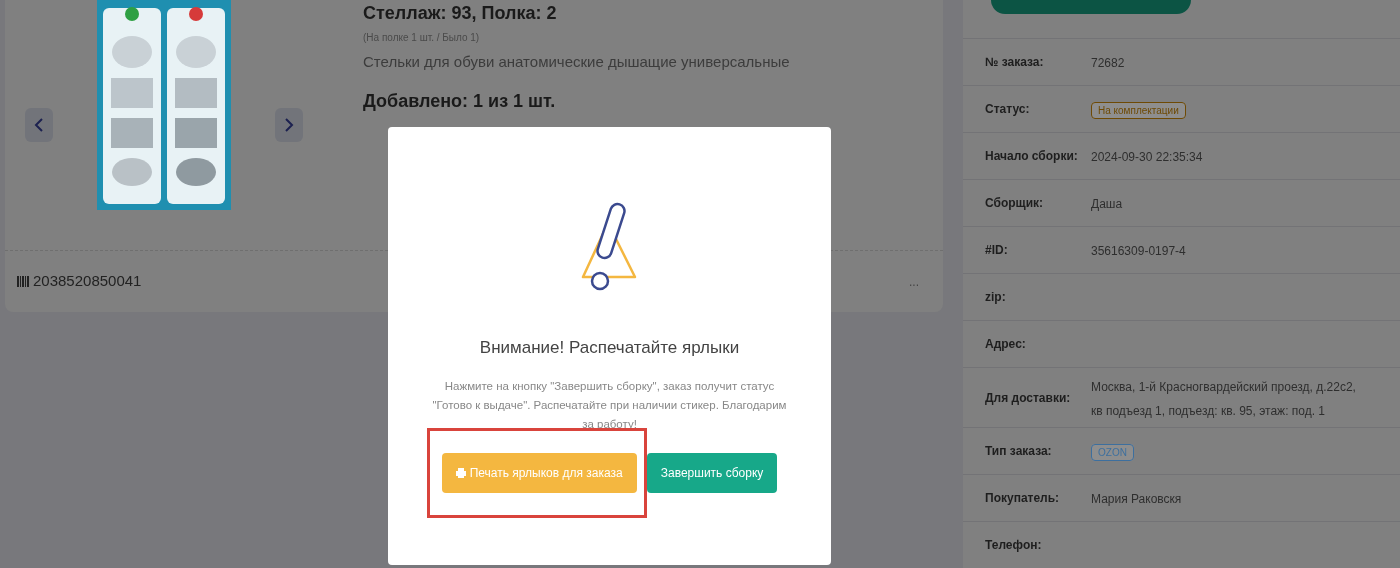 This screenshot has width=1400, height=568. I want to click on info-value: 2024-09-30 22:35:34, so click(1147, 157).